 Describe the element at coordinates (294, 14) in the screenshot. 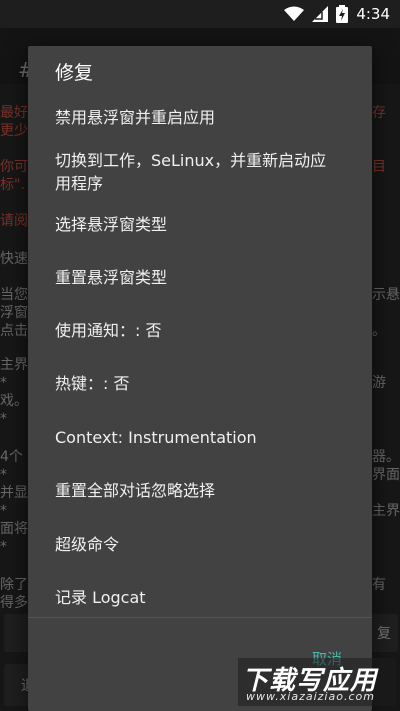

I see `wifi-icon` at that location.